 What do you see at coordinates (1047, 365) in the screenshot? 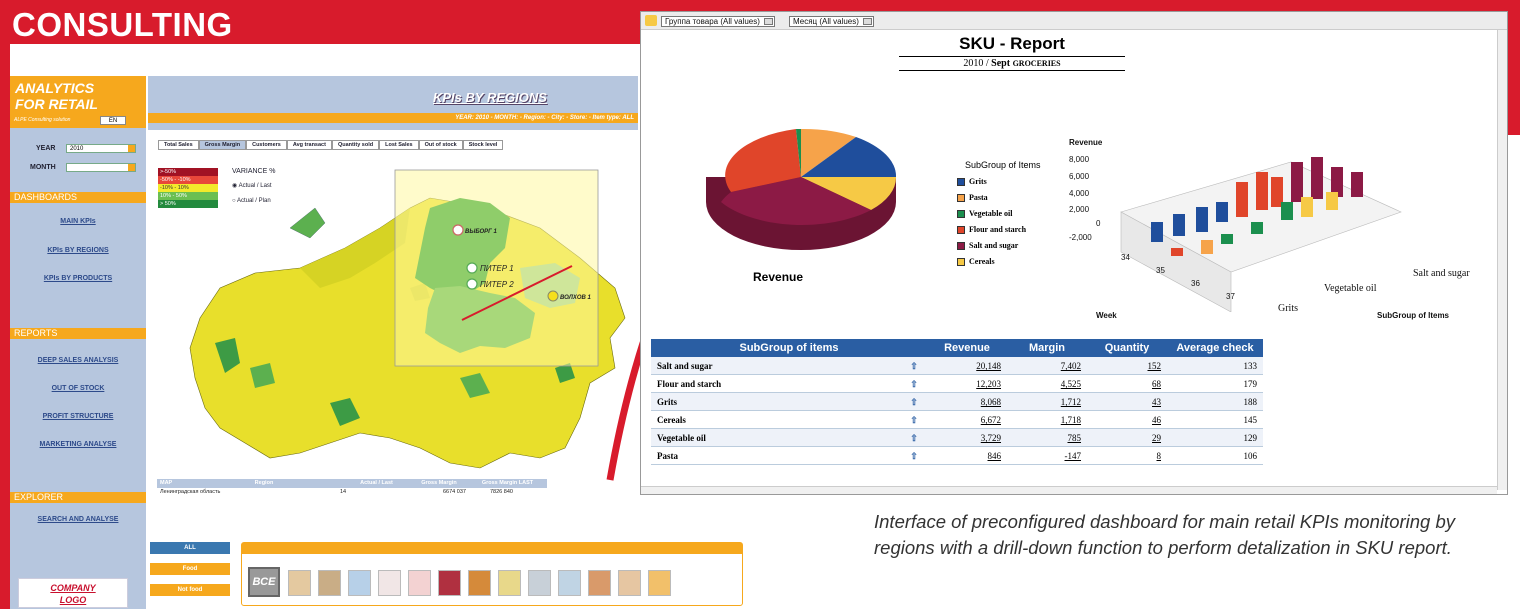
I see `cell-margin: 7,402` at bounding box center [1047, 365].